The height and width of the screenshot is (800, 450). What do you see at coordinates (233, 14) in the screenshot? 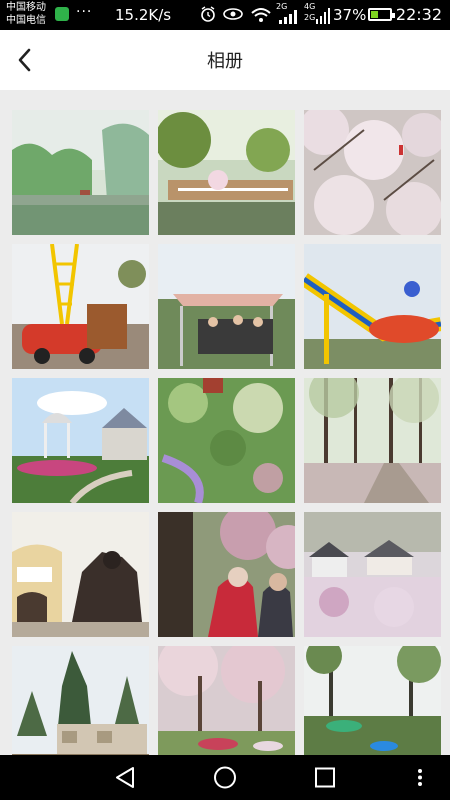
I see `eye-icon` at bounding box center [233, 14].